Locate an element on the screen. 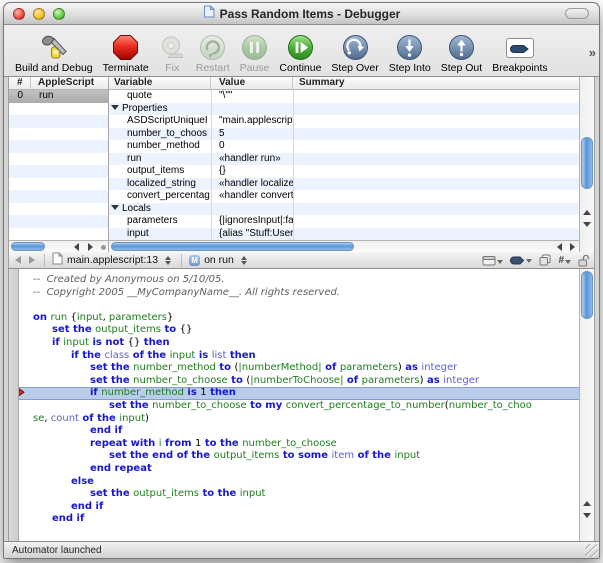 The image size is (603, 563). editor-navbar: main.applescript:13 M on run # is located at coordinates (301, 260).